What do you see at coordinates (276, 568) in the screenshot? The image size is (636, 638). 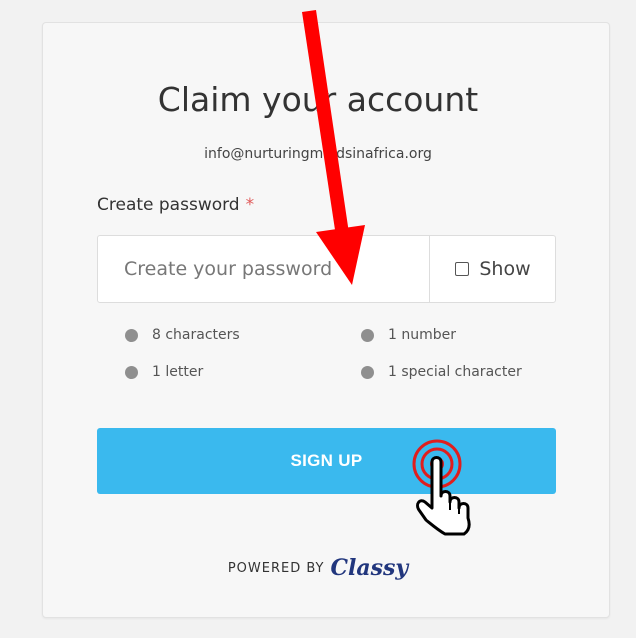 I see `powered-by-label: POWERED BY` at bounding box center [276, 568].